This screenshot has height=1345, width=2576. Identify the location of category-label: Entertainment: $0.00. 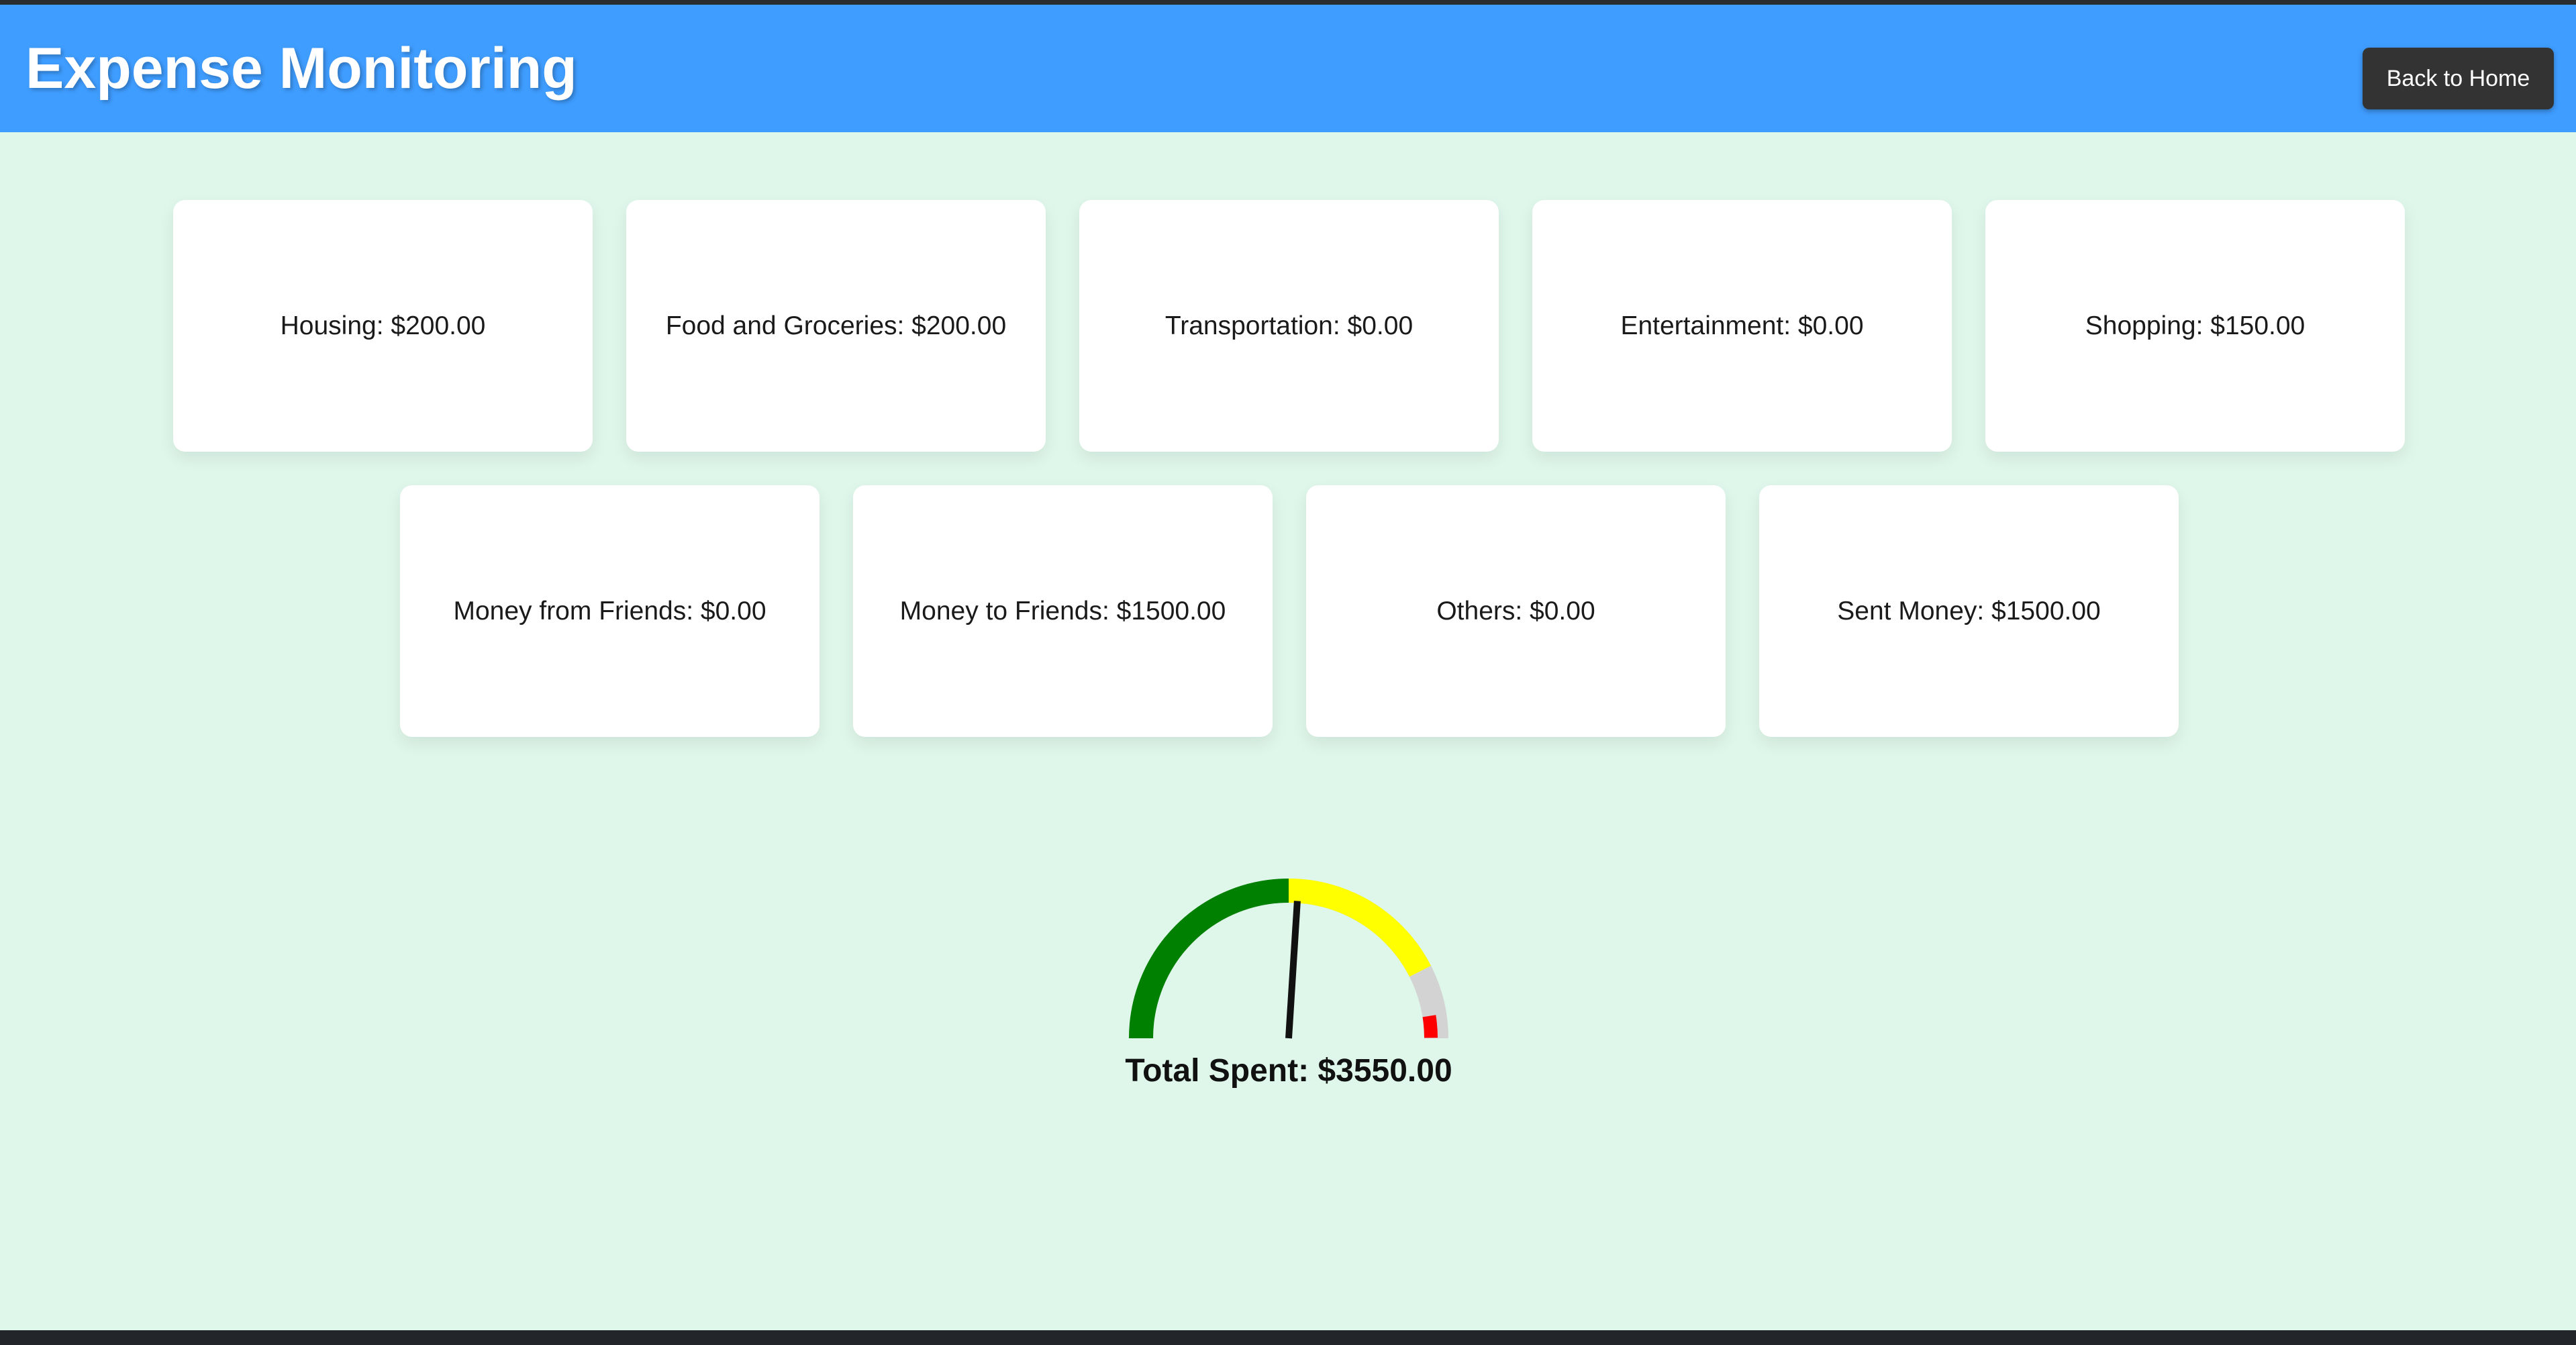
(1742, 325).